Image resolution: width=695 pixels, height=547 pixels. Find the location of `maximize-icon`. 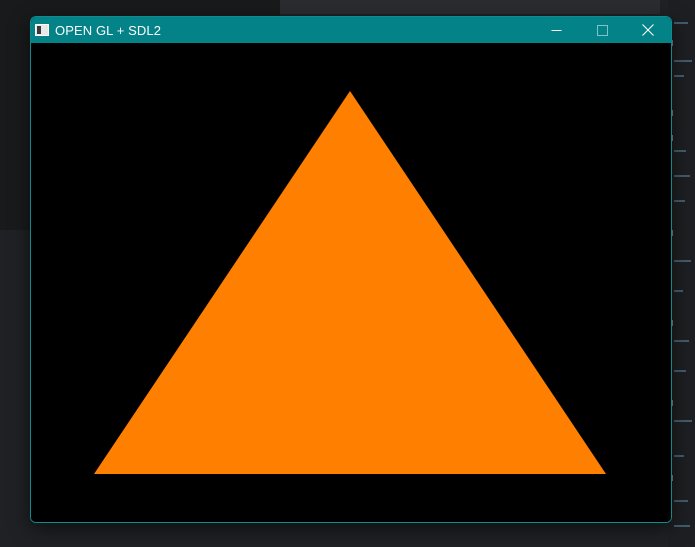

maximize-icon is located at coordinates (602, 30).